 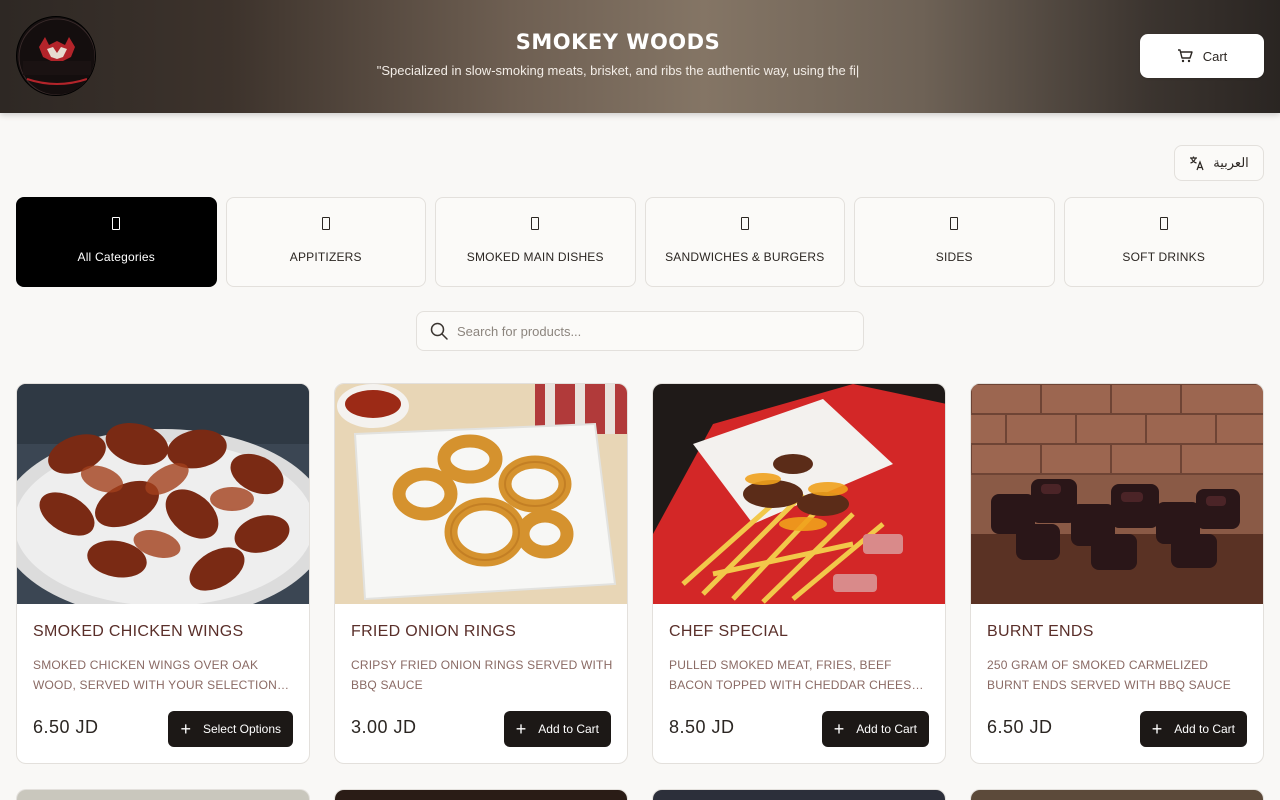 What do you see at coordinates (116, 242) in the screenshot?
I see `category-tab-all: All Categories` at bounding box center [116, 242].